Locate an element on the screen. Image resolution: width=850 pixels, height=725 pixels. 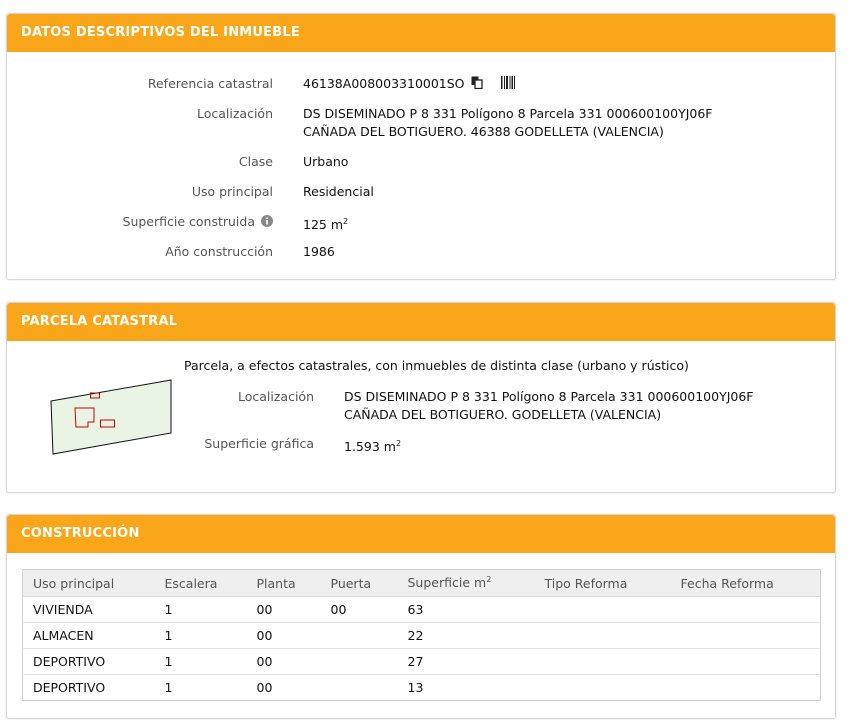
parcela-superficie-exp: 2 is located at coordinates (398, 443).